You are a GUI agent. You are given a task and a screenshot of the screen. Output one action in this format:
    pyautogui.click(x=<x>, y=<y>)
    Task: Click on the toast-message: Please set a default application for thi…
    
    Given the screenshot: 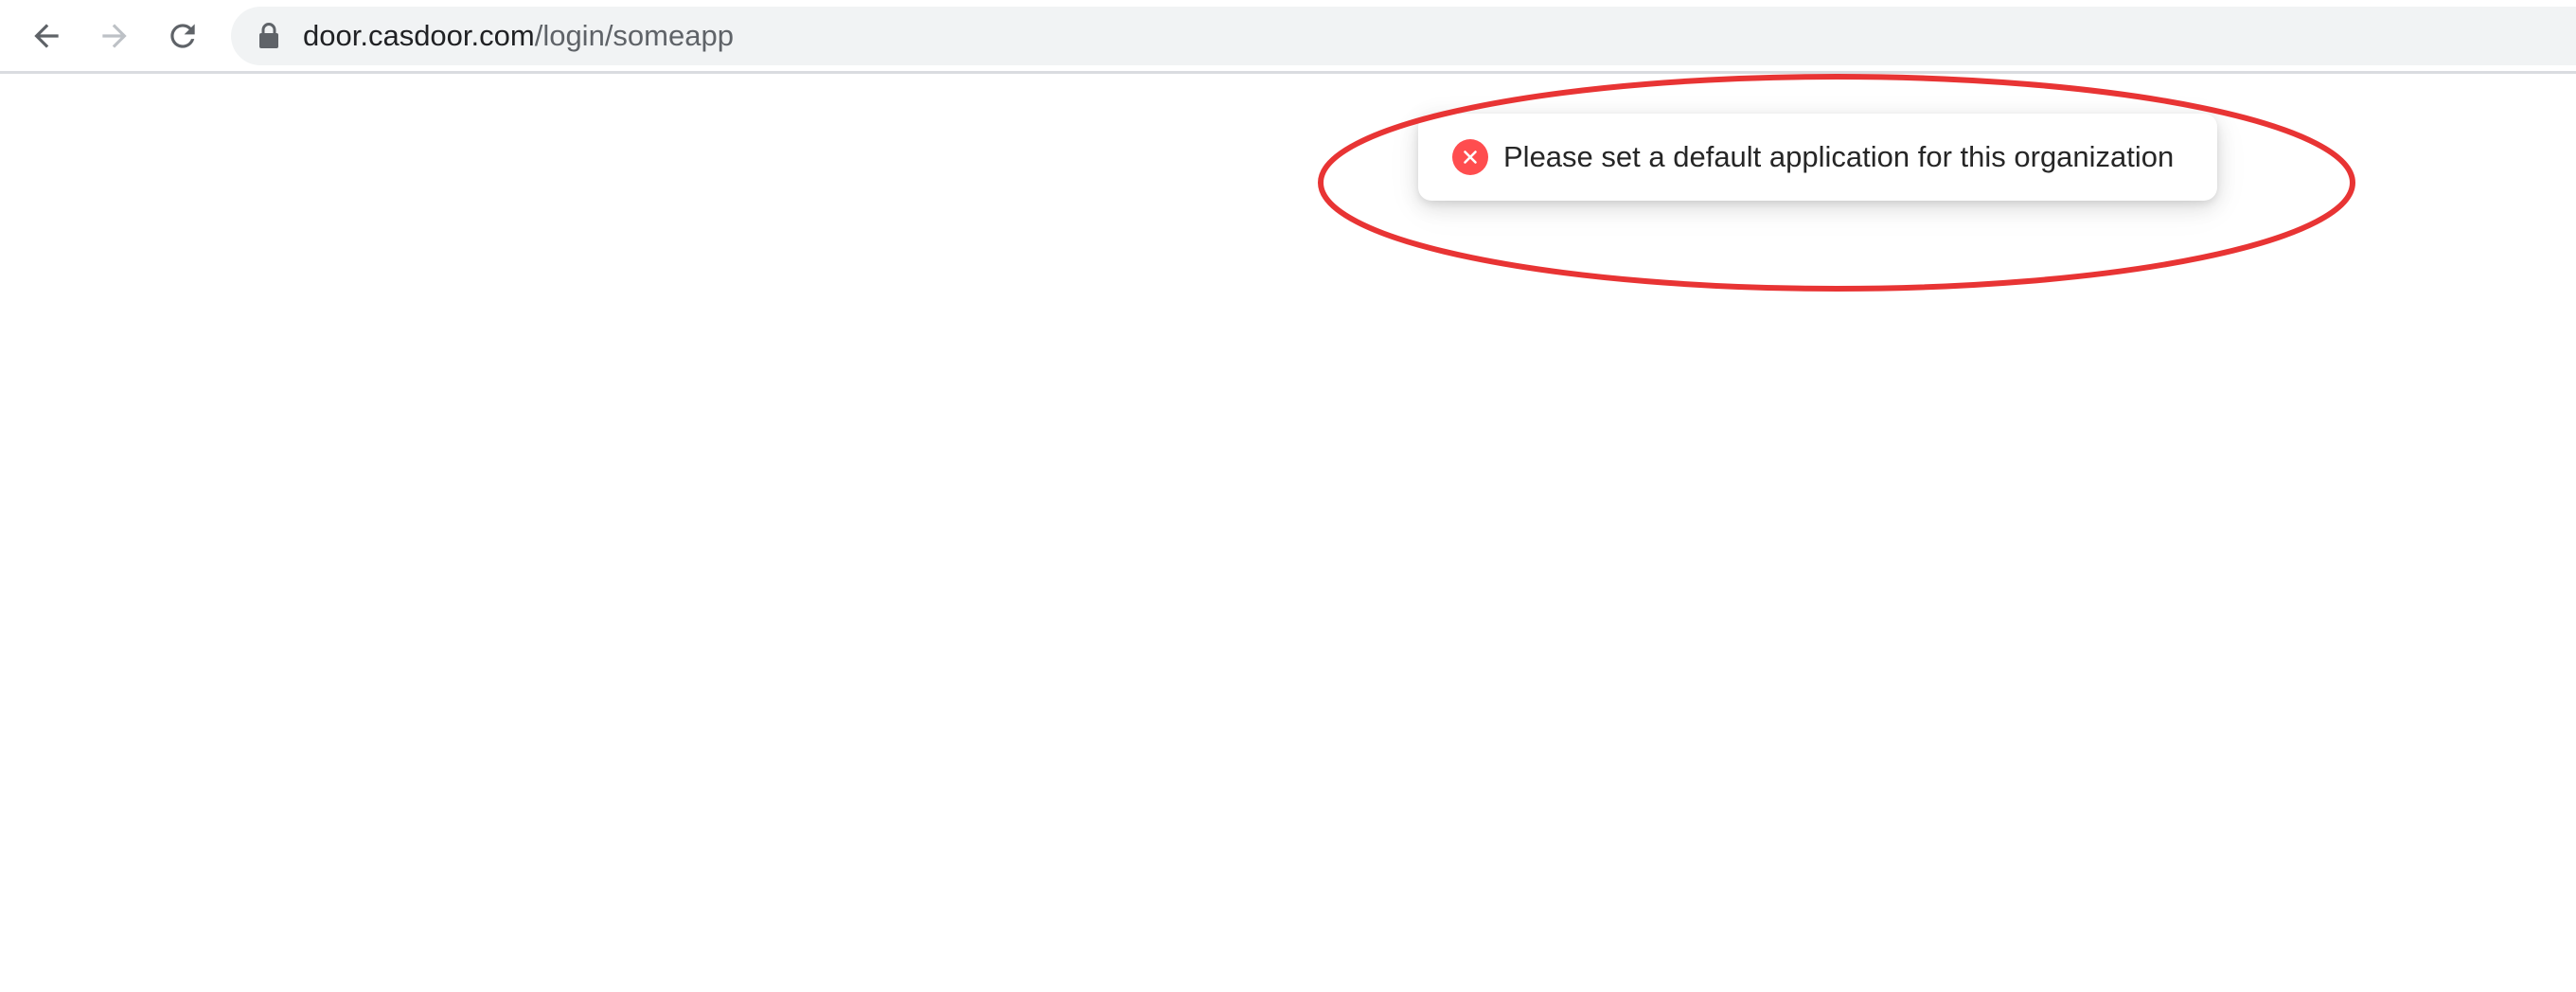 What is the action you would take?
    pyautogui.click(x=1839, y=156)
    